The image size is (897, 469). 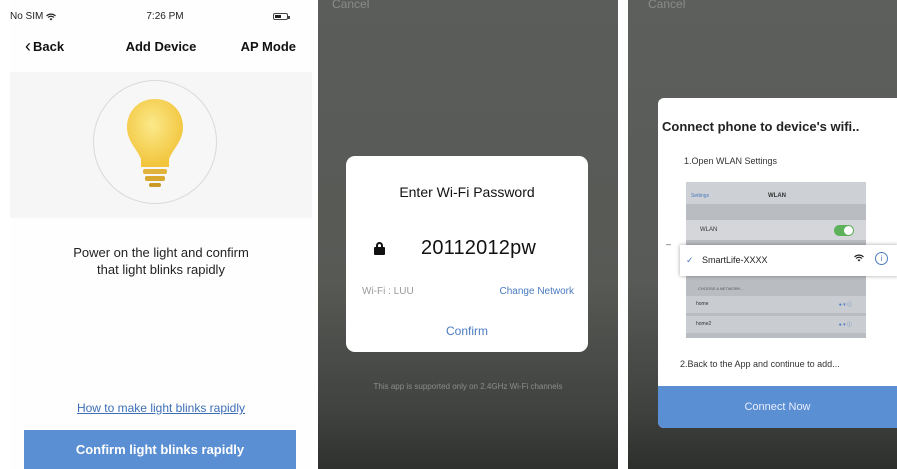 I want to click on mock-back-label: Settings, so click(x=700, y=196).